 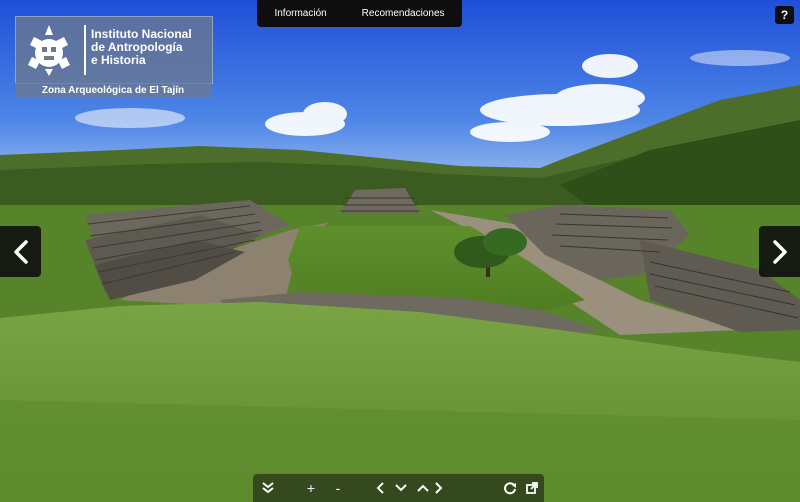 I want to click on double-chevron-down-icon, so click(x=268, y=488).